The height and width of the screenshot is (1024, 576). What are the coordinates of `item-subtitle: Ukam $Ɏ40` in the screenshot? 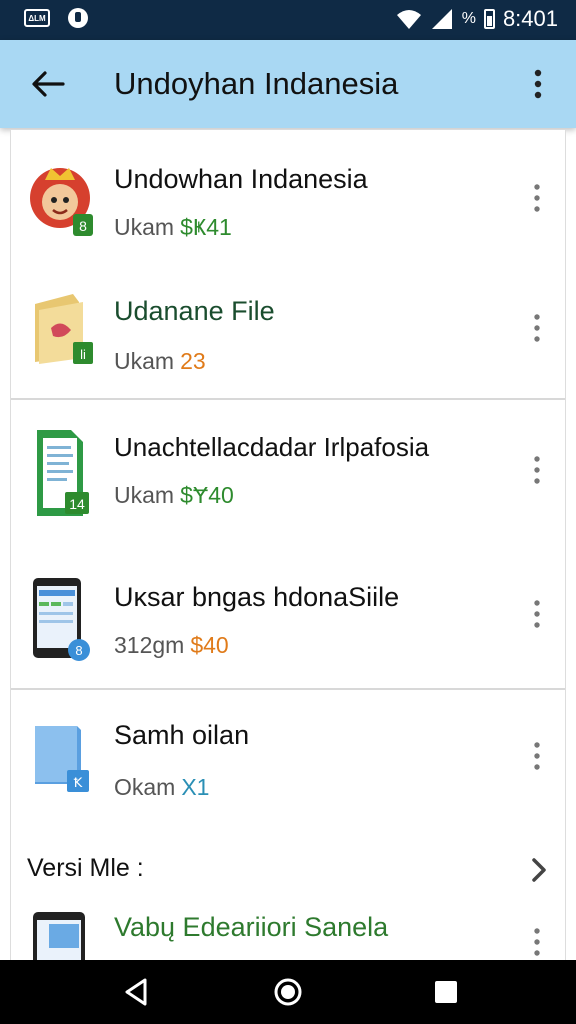 It's located at (174, 495).